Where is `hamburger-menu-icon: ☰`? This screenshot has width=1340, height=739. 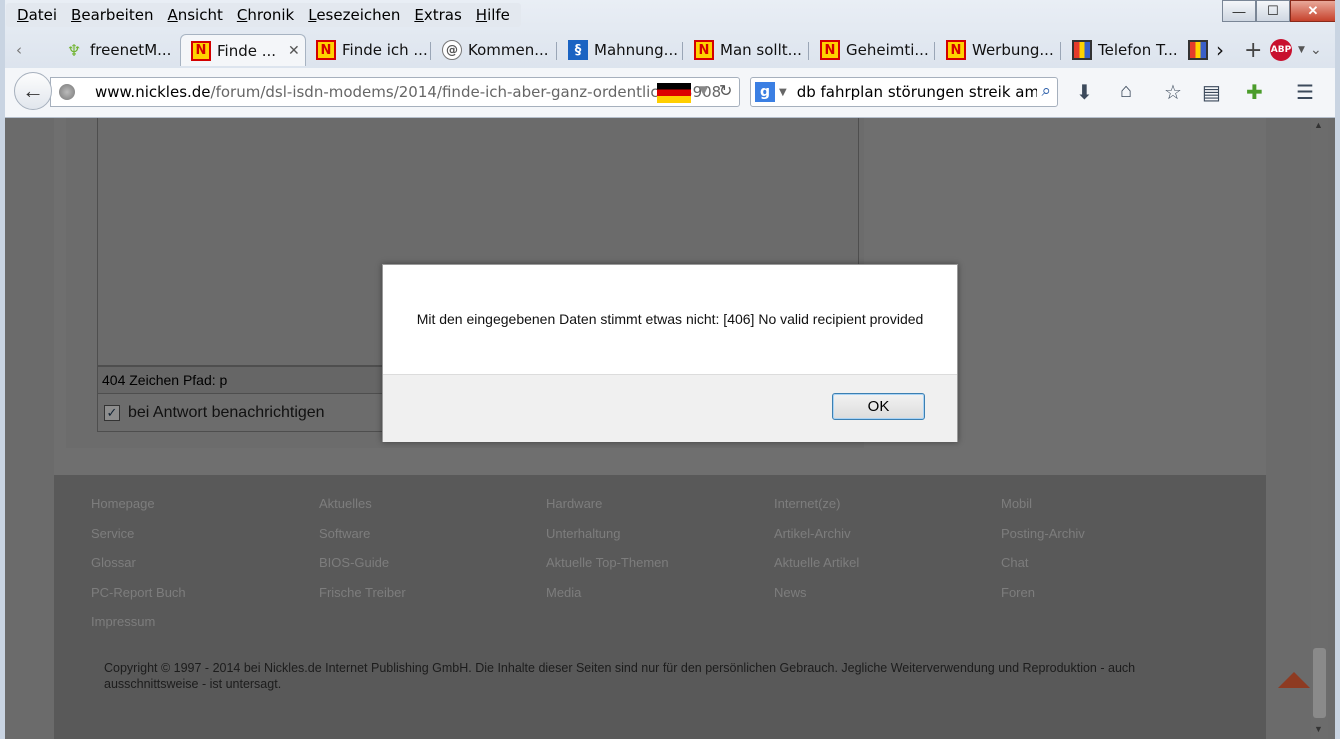 hamburger-menu-icon: ☰ is located at coordinates (1305, 92).